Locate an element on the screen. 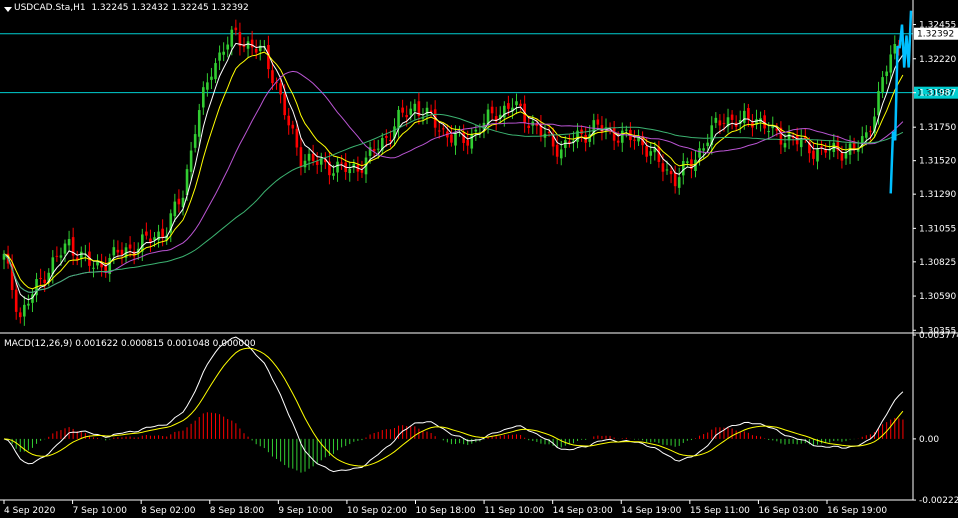 This screenshot has width=958, height=518. macd-y-tick-label: 0.00 is located at coordinates (929, 440).